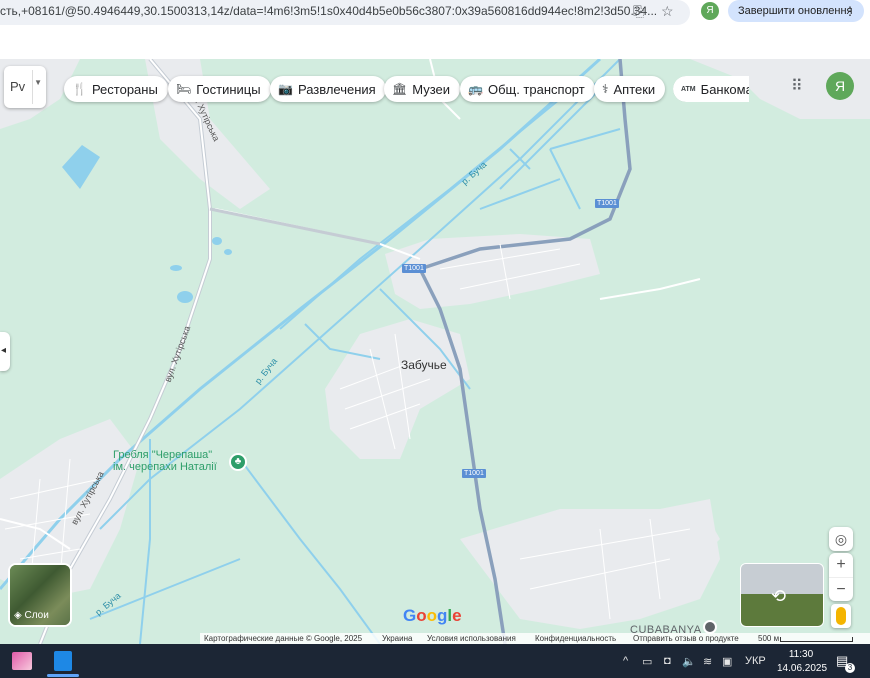 This screenshot has height=678, width=870. Describe the element at coordinates (707, 661) in the screenshot. I see `wifi-icon: ≋` at that location.